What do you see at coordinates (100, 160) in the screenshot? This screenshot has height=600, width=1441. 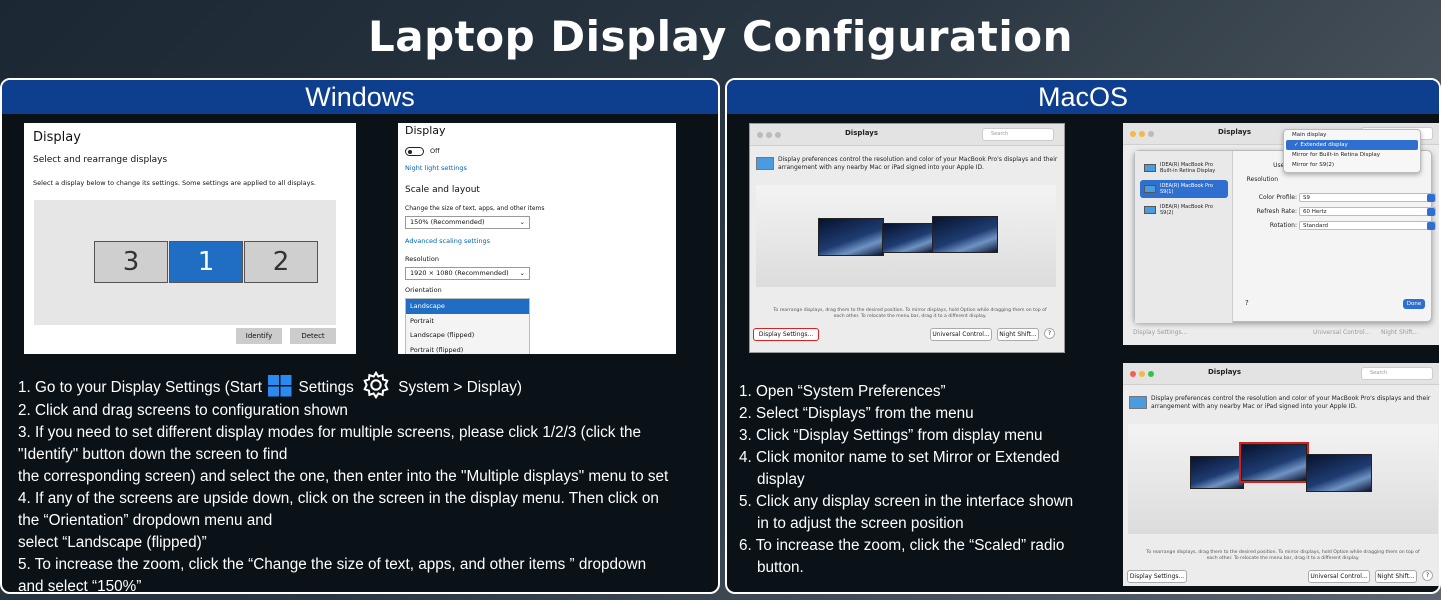 I see `rearrange-subheading: Select and rearrange displays` at bounding box center [100, 160].